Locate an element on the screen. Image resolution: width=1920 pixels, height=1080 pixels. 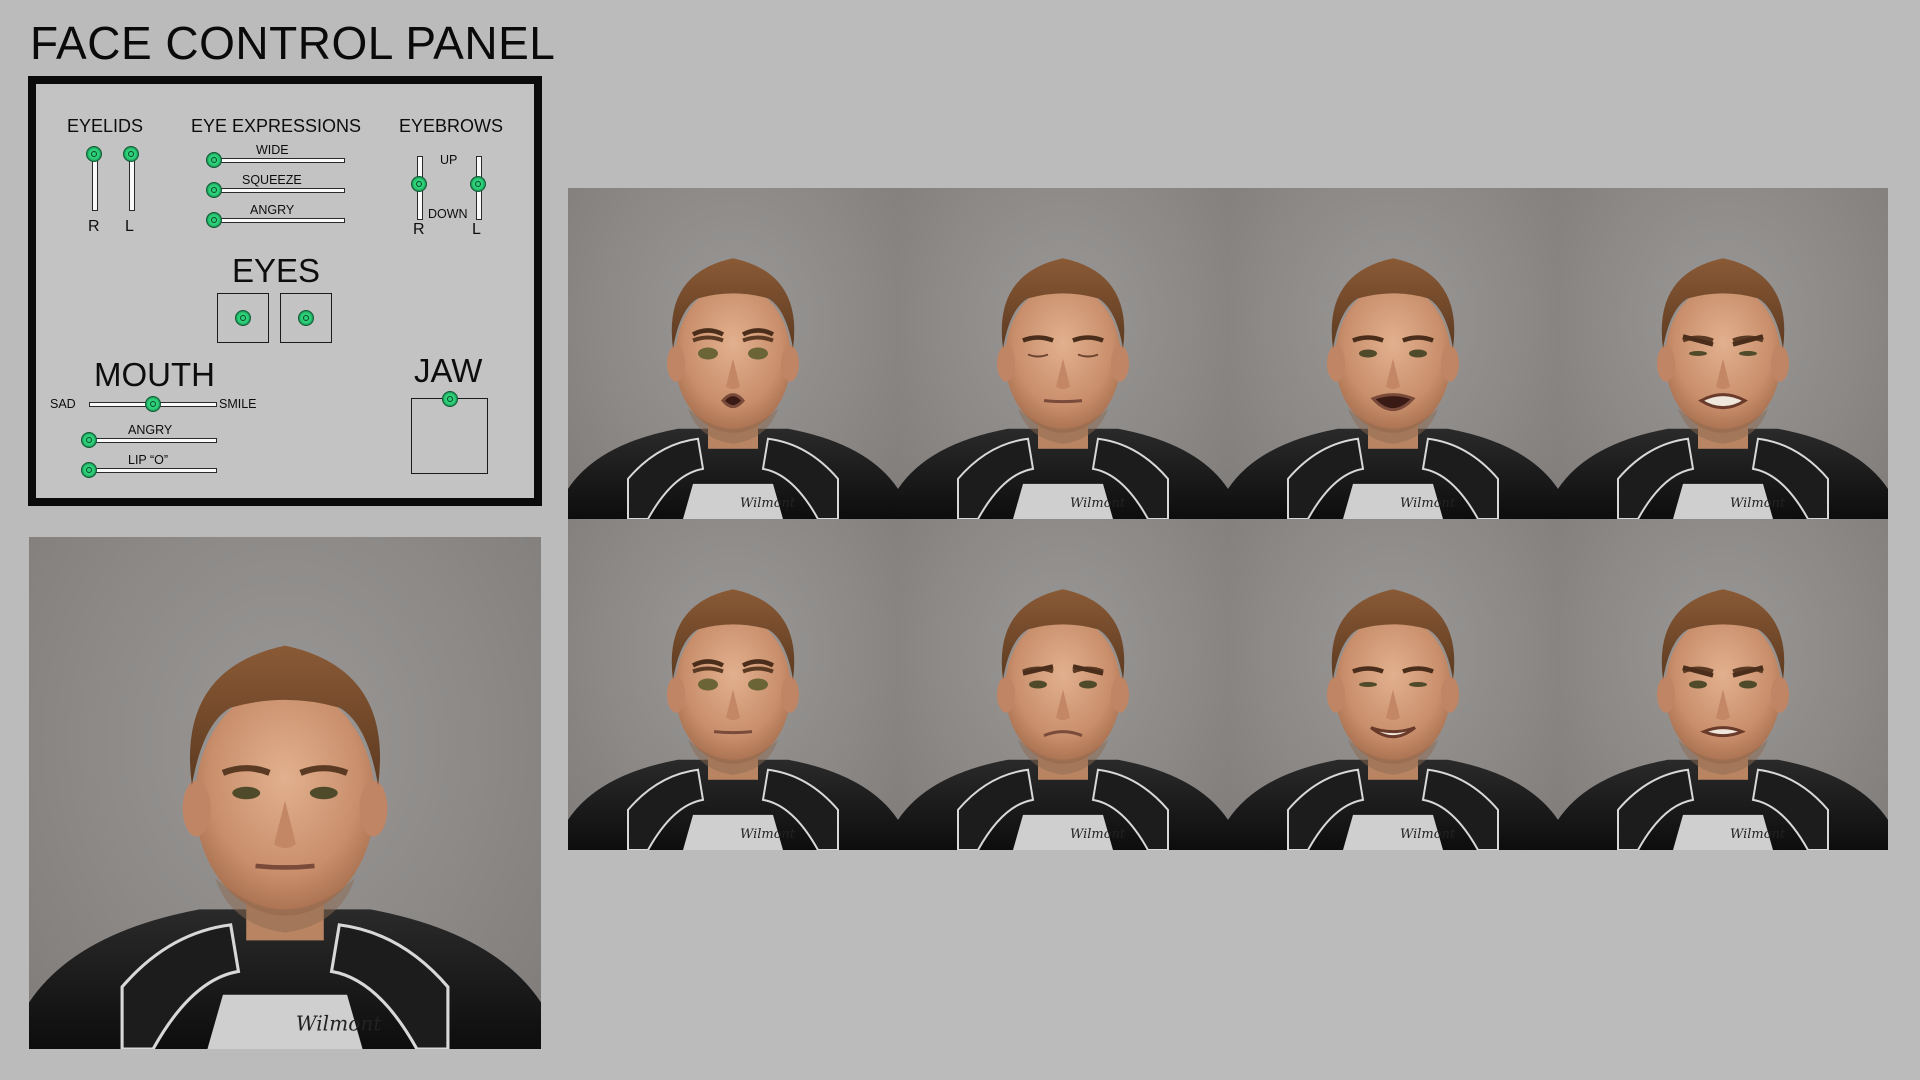
neutral-face-render: Wilmont is located at coordinates (285, 793).